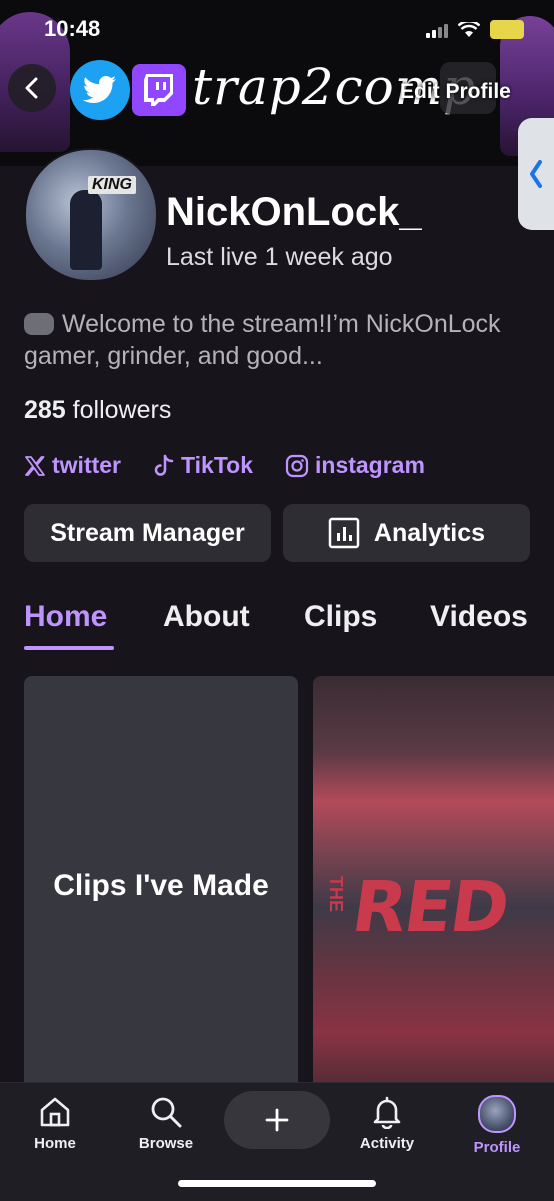  I want to click on nav-label: Profile, so click(497, 1147).